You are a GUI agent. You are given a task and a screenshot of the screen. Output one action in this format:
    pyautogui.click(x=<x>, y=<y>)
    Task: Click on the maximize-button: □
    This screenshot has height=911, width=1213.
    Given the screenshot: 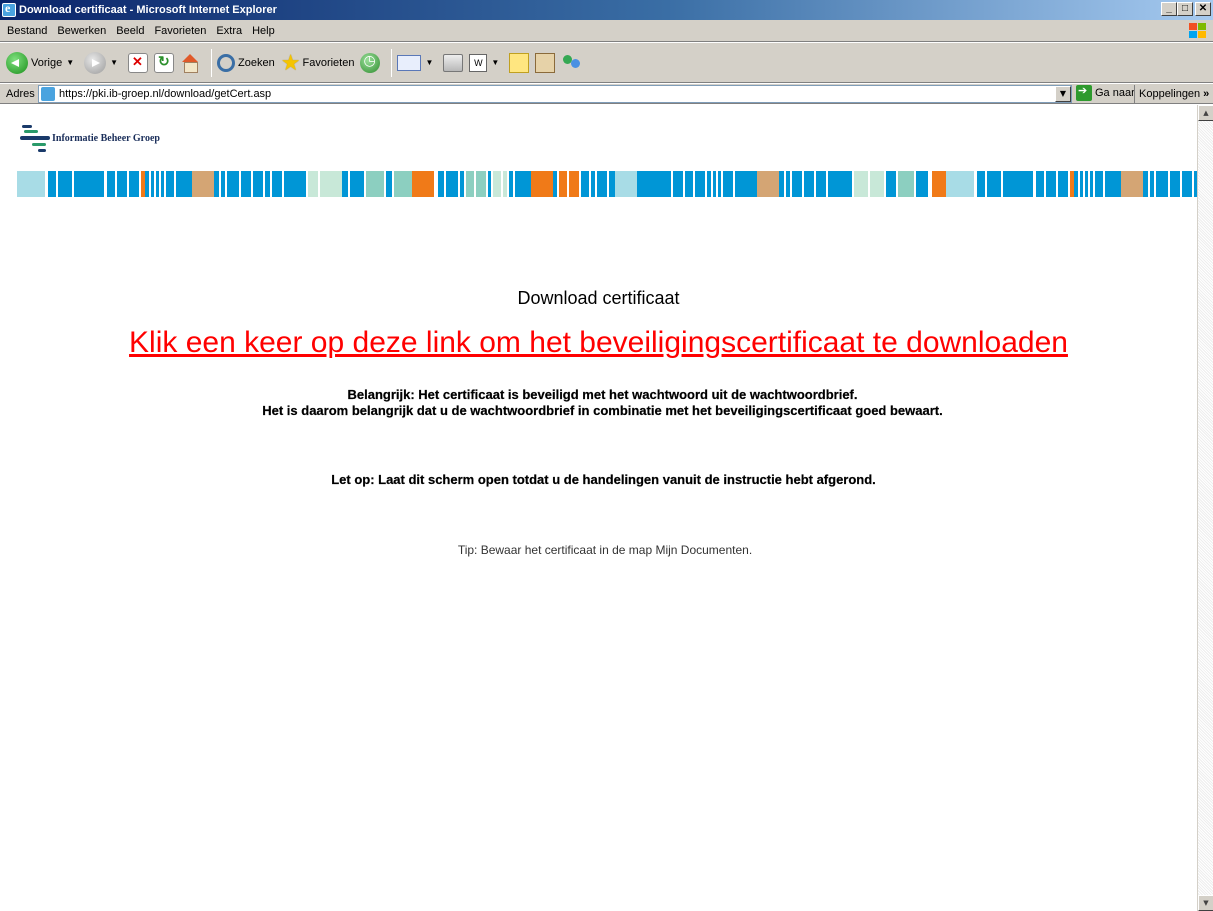 What is the action you would take?
    pyautogui.click(x=1185, y=9)
    